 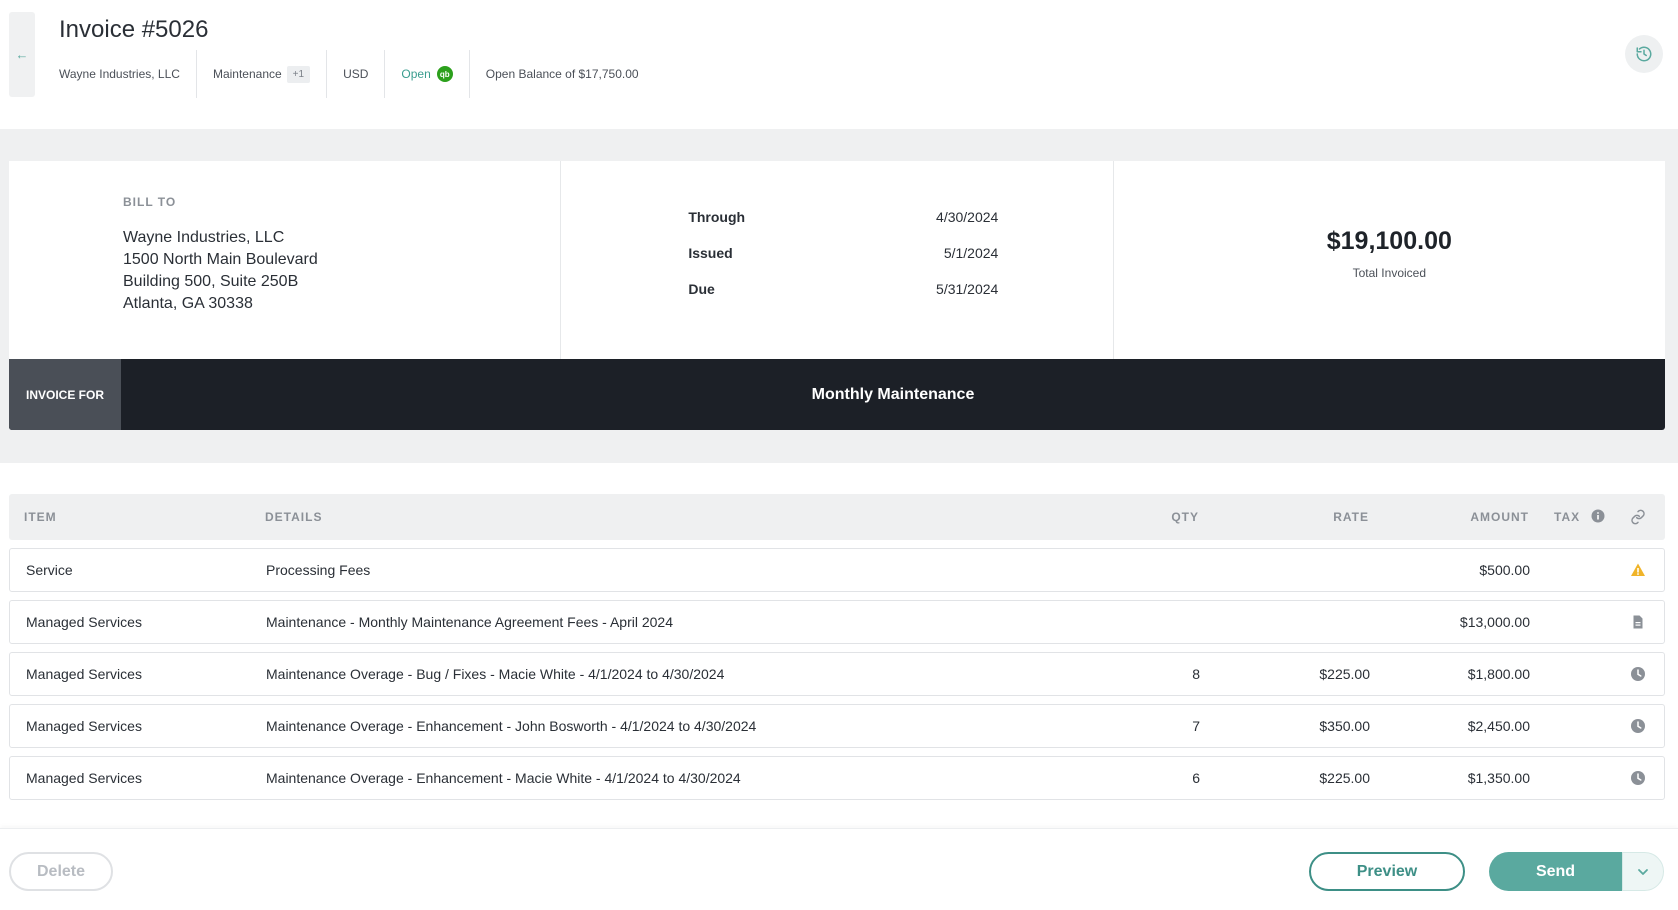 What do you see at coordinates (701, 289) in the screenshot?
I see `due-label: Due` at bounding box center [701, 289].